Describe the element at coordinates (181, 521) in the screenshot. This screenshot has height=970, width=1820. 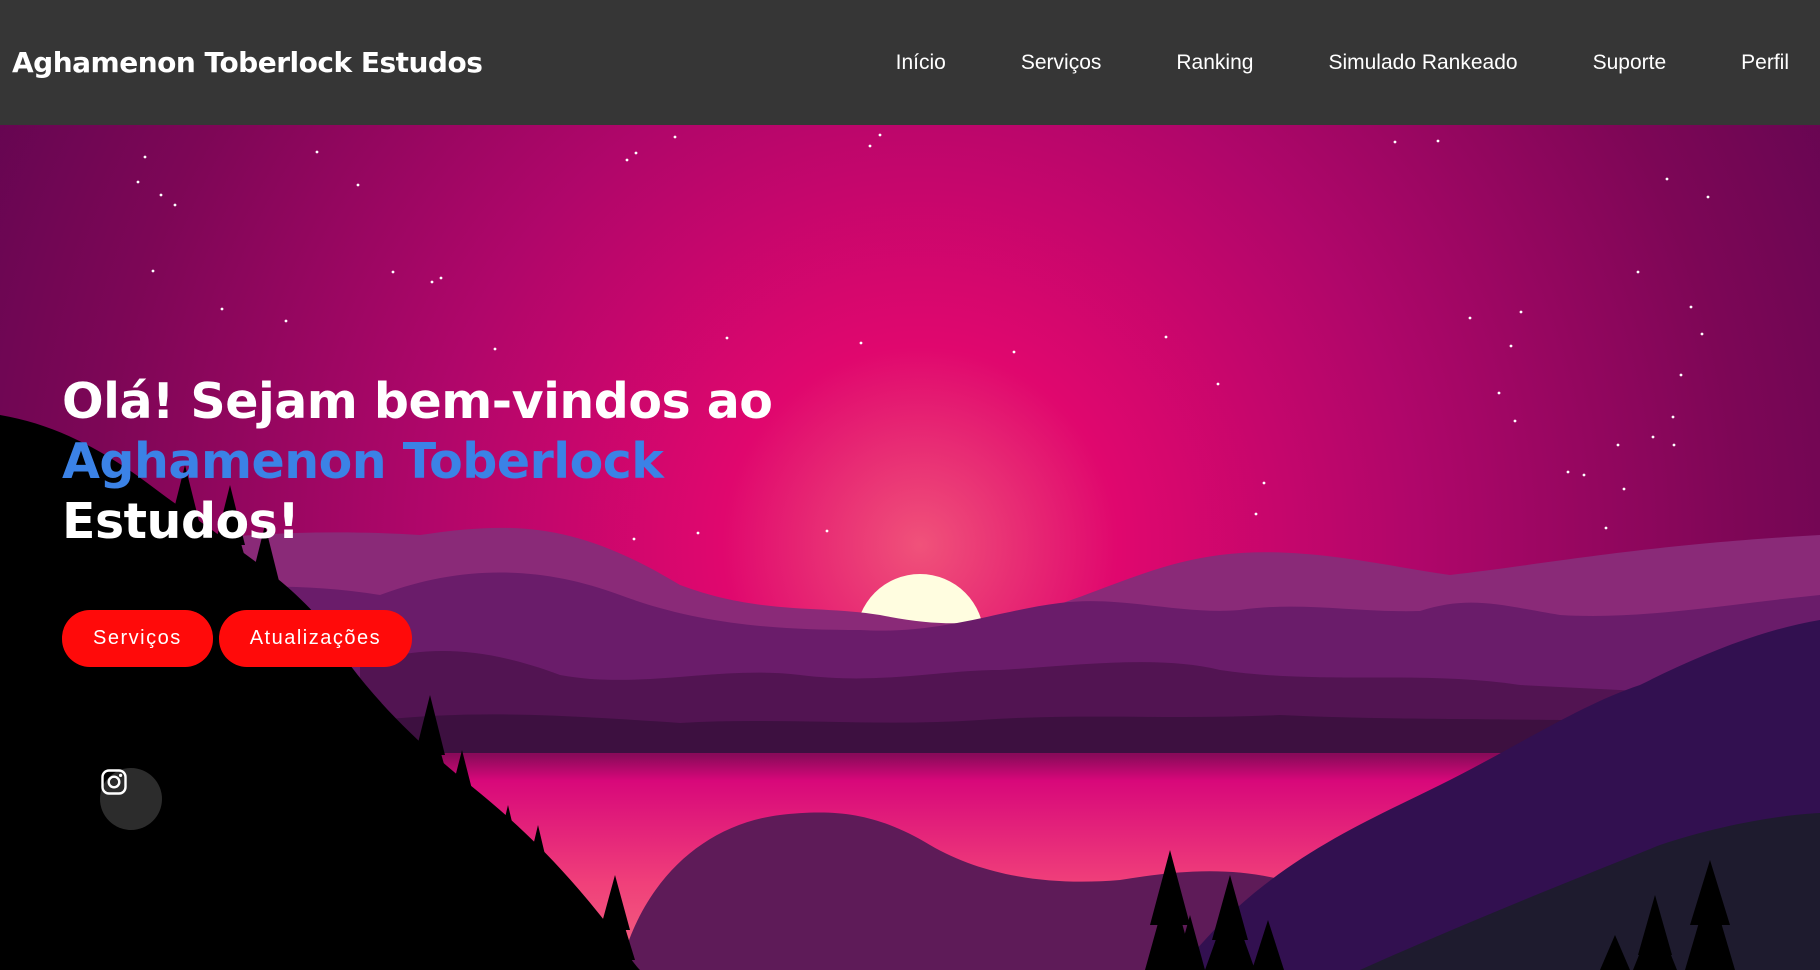
I see `hero-heading-line3: Estudos!` at that location.